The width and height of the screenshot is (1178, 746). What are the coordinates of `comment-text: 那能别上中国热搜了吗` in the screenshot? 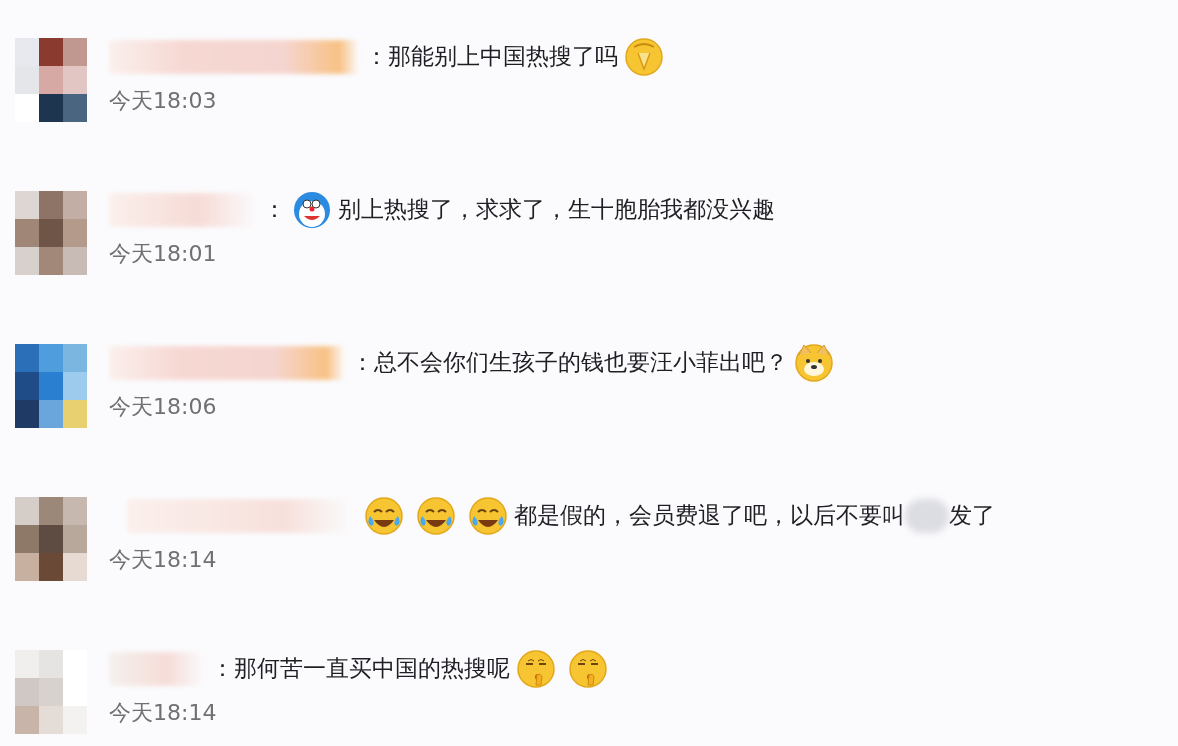 It's located at (503, 57).